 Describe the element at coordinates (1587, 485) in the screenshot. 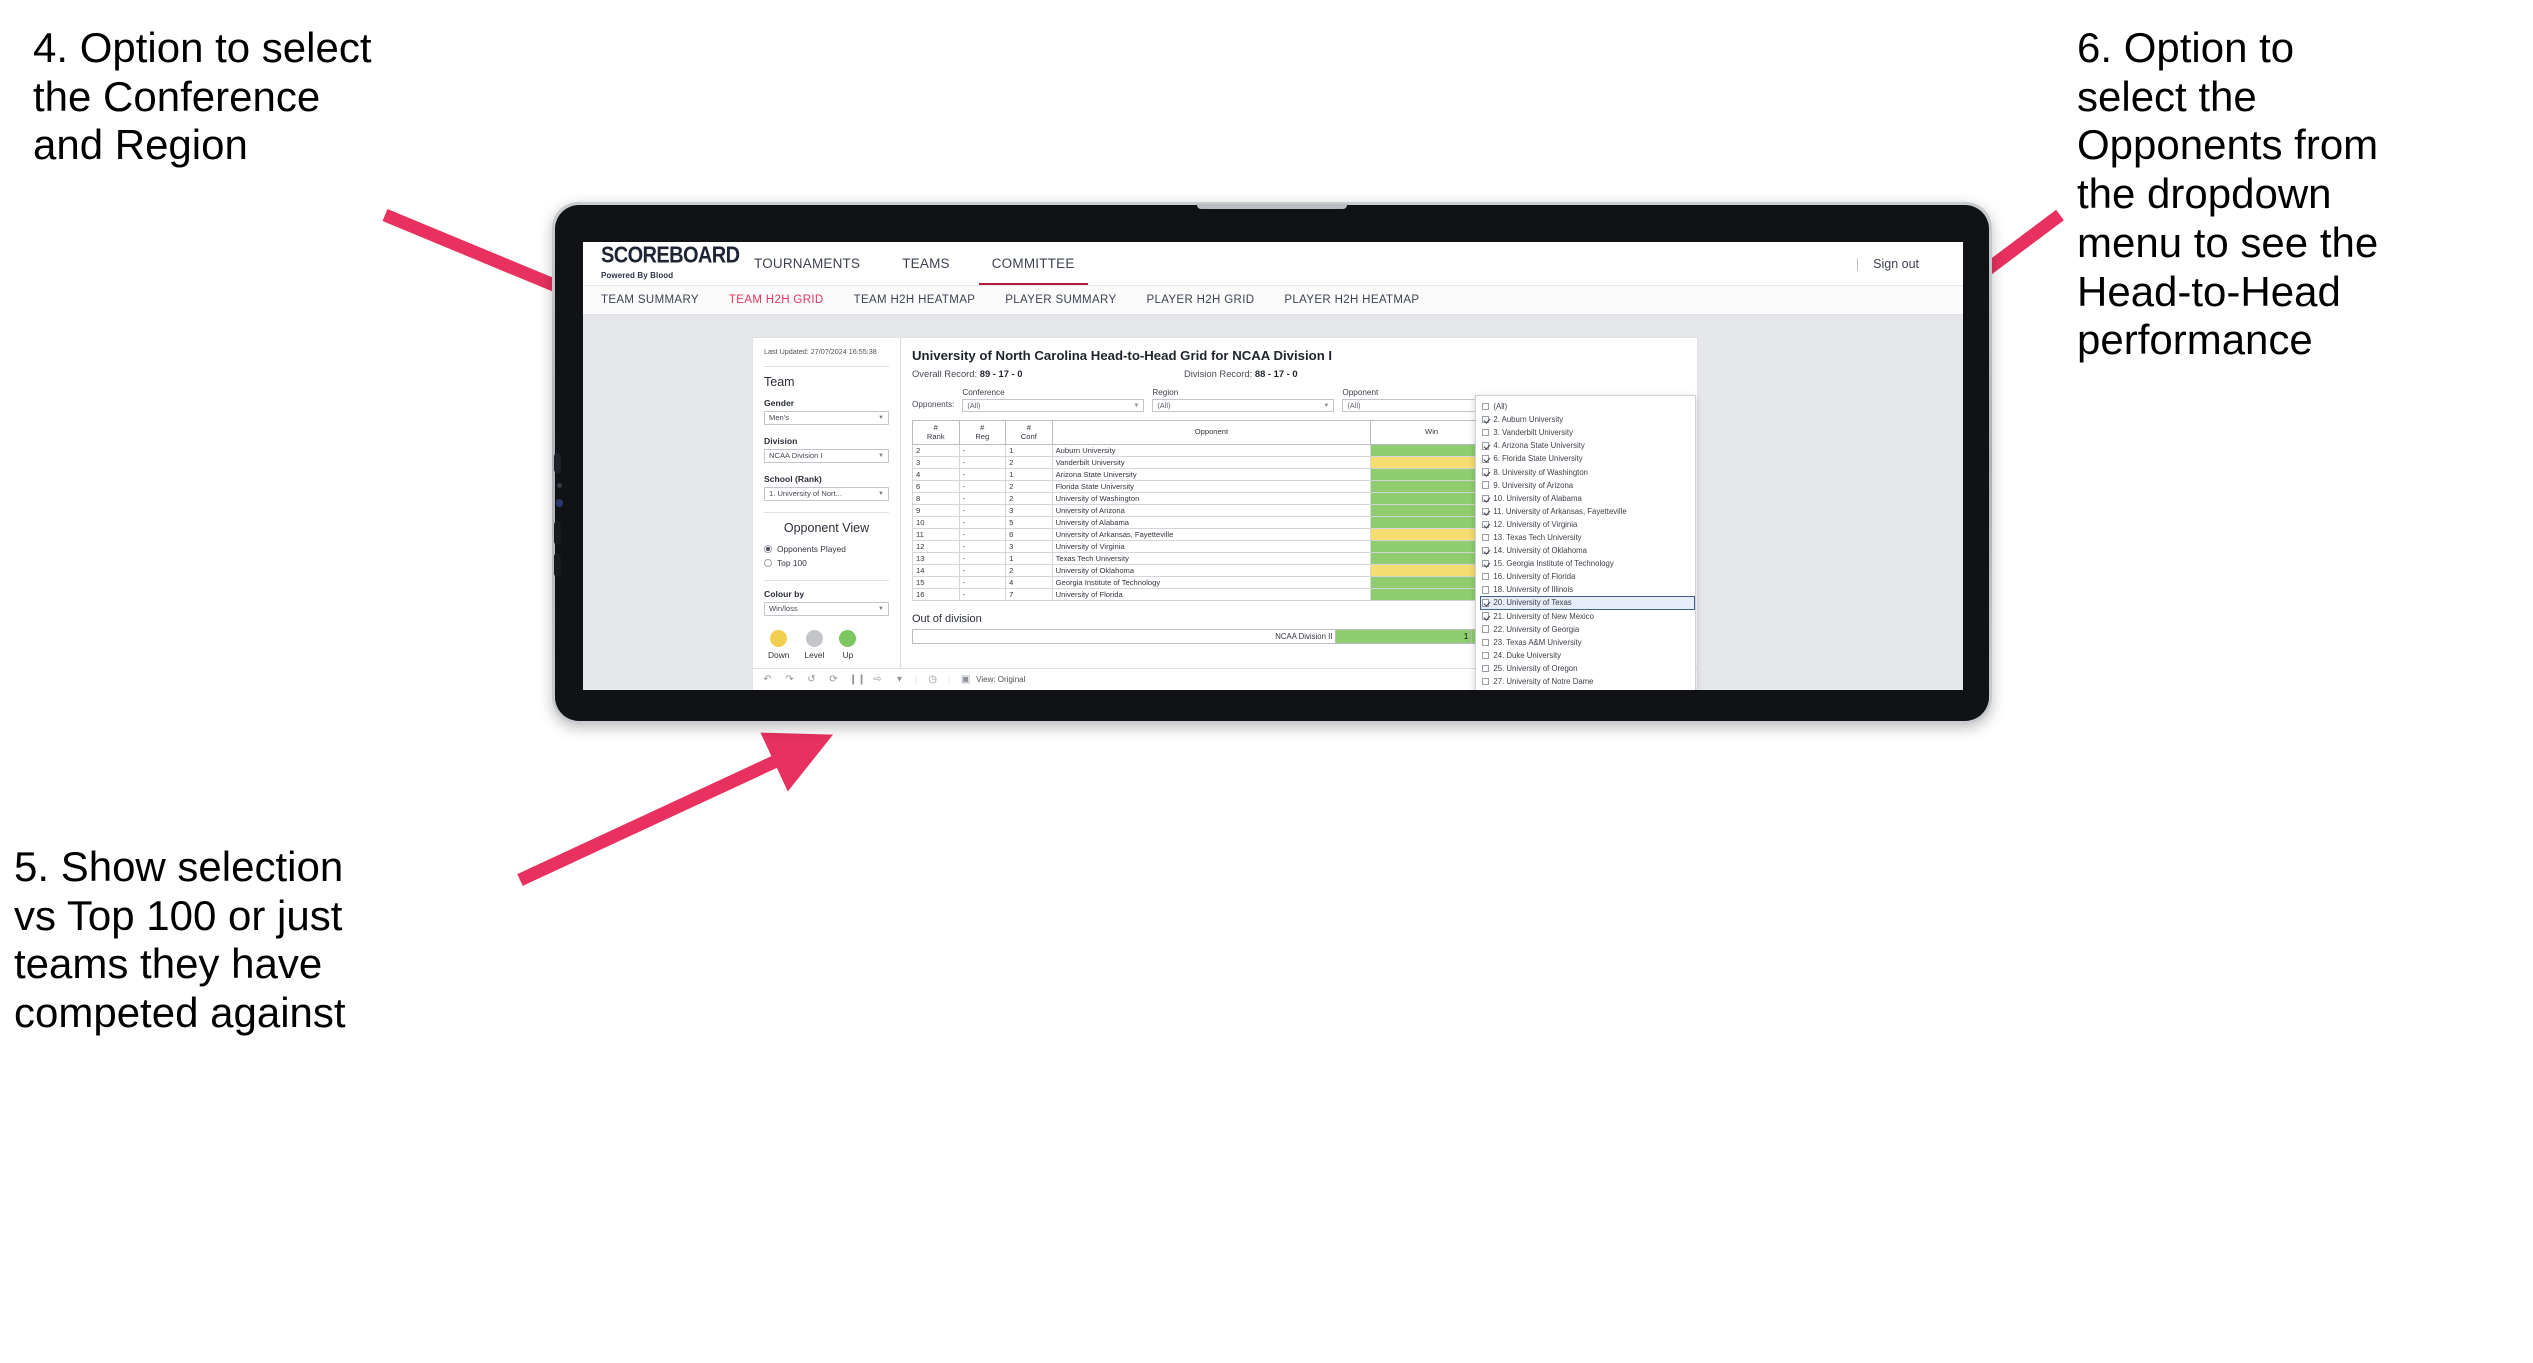

I see `opponent-option: 9. University of Arizona` at that location.